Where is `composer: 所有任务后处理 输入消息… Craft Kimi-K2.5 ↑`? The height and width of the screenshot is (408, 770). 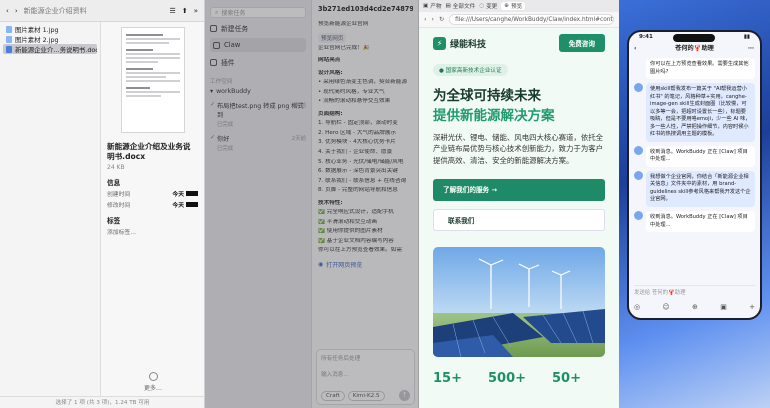
composer: 所有任务后处理 输入消息… Craft Kimi-K2.5 ↑ is located at coordinates (365, 377).